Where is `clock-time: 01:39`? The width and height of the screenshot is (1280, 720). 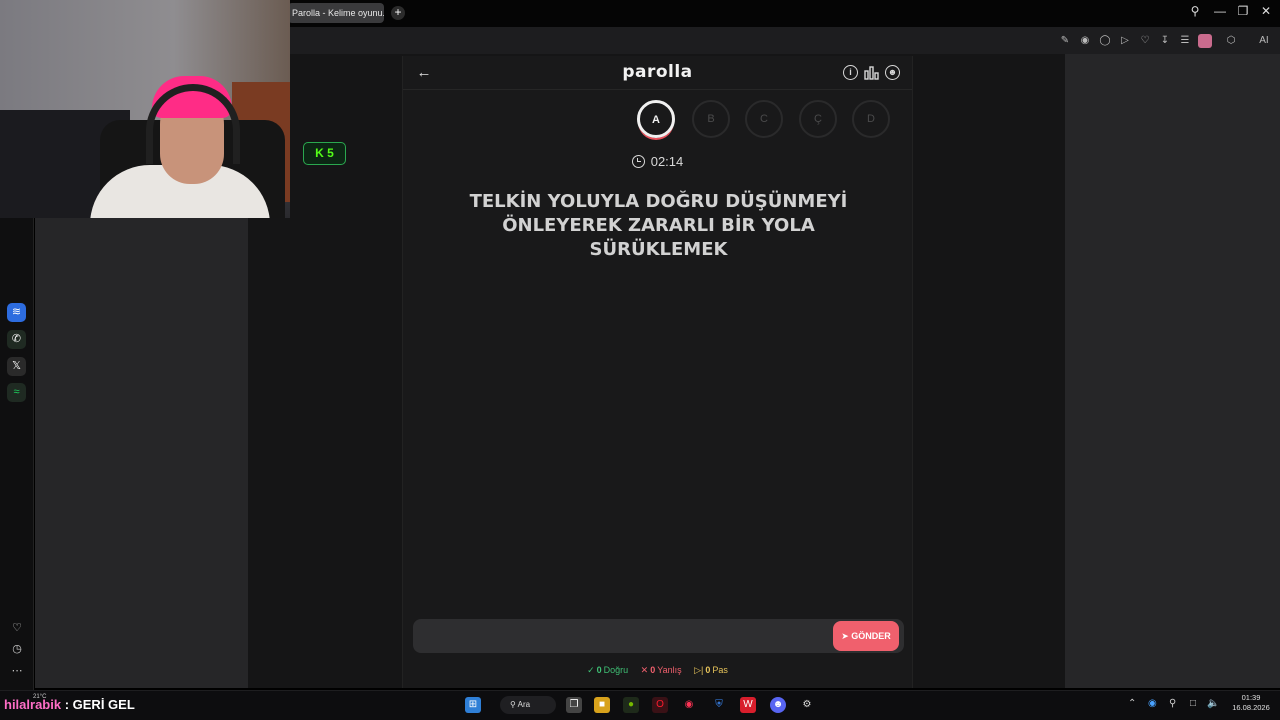 clock-time: 01:39 is located at coordinates (1251, 697).